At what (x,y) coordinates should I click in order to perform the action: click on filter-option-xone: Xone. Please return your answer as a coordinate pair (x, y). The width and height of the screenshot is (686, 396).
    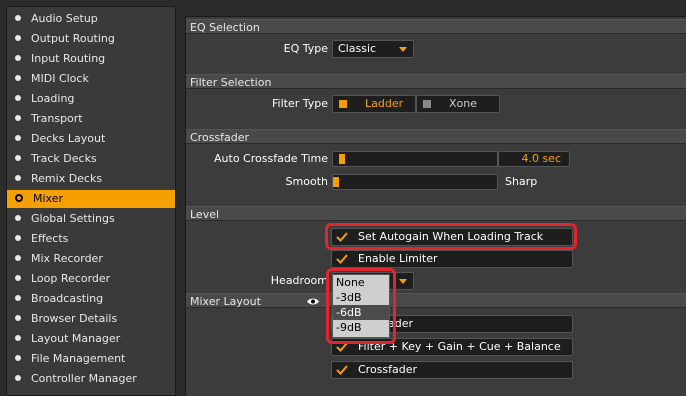
    Looking at the image, I should click on (458, 104).